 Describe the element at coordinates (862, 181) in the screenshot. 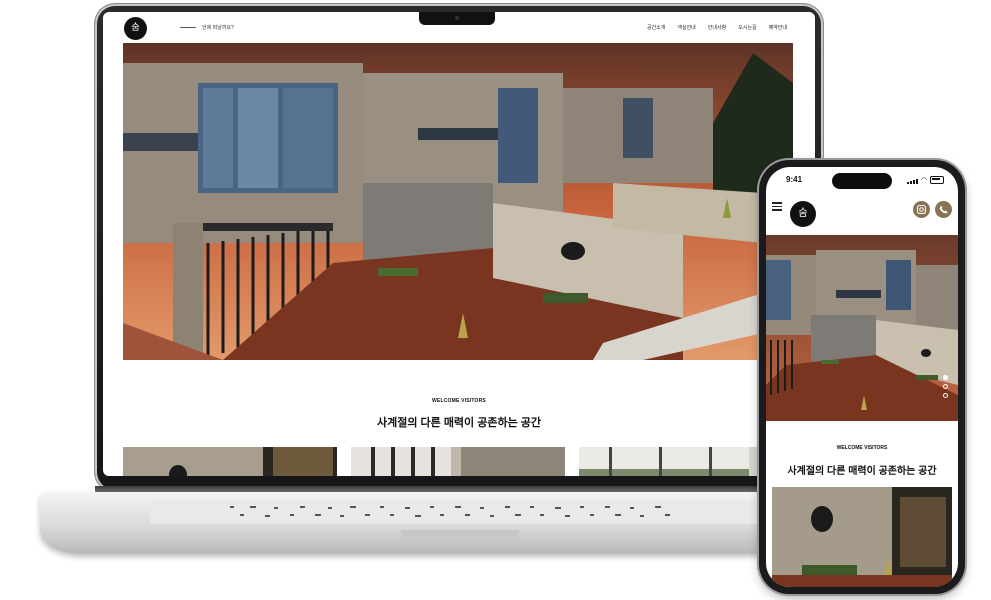

I see `dynamic-island` at that location.